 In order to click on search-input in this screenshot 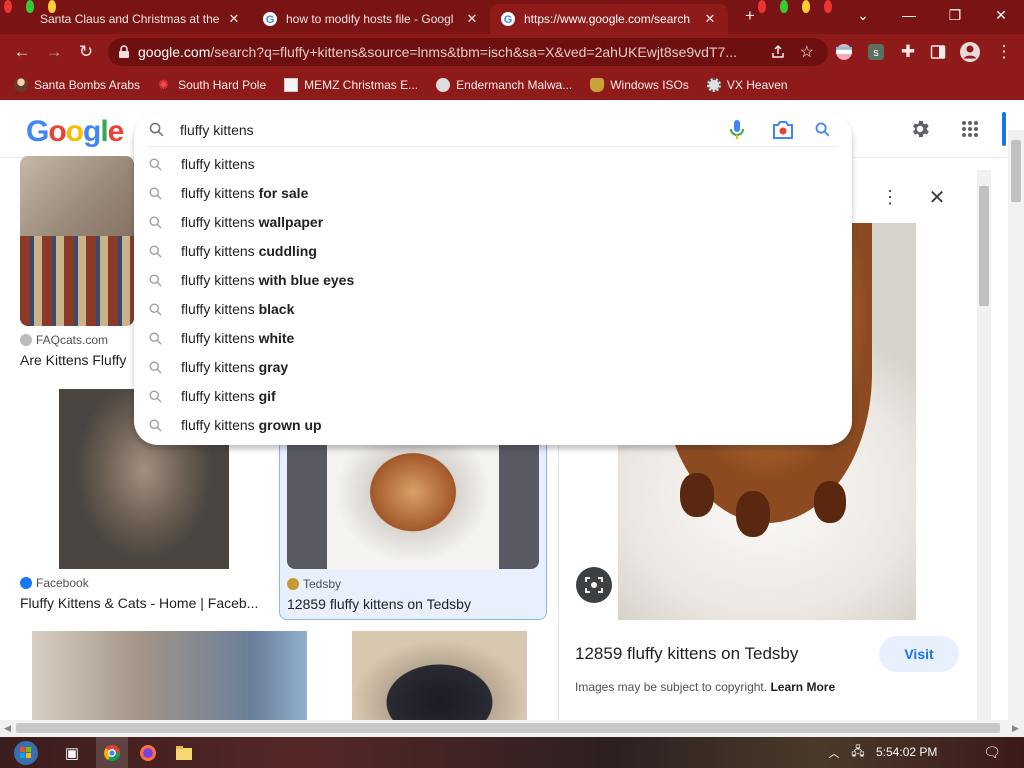, I will do `click(450, 130)`.